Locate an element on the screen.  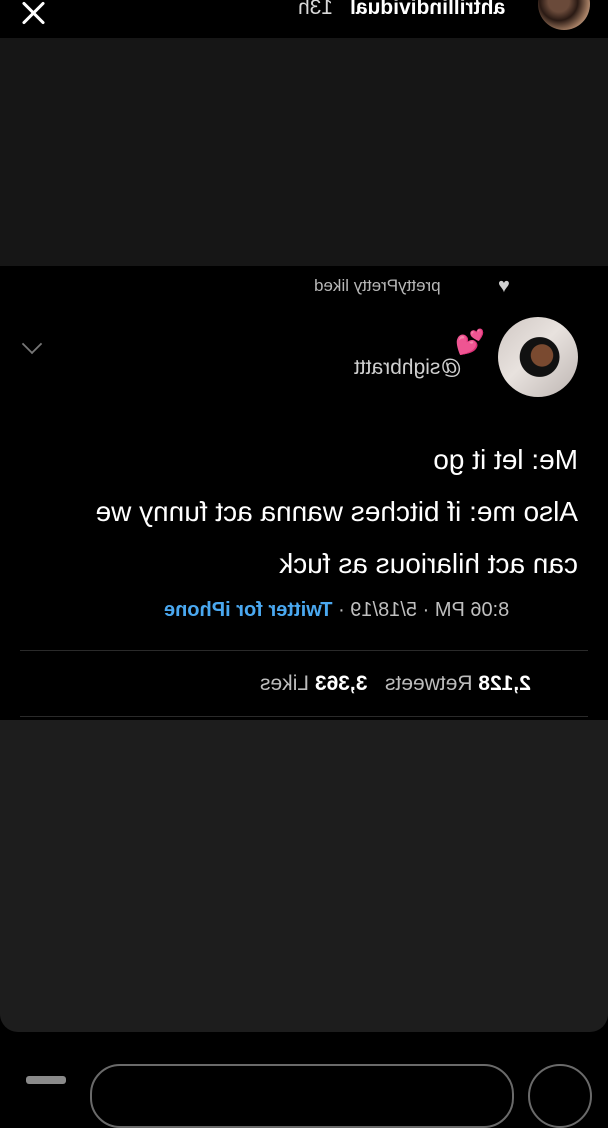
tweet-meta: 8:06 PM · 5/18/19 · Twitter for iPhone is located at coordinates (336, 610).